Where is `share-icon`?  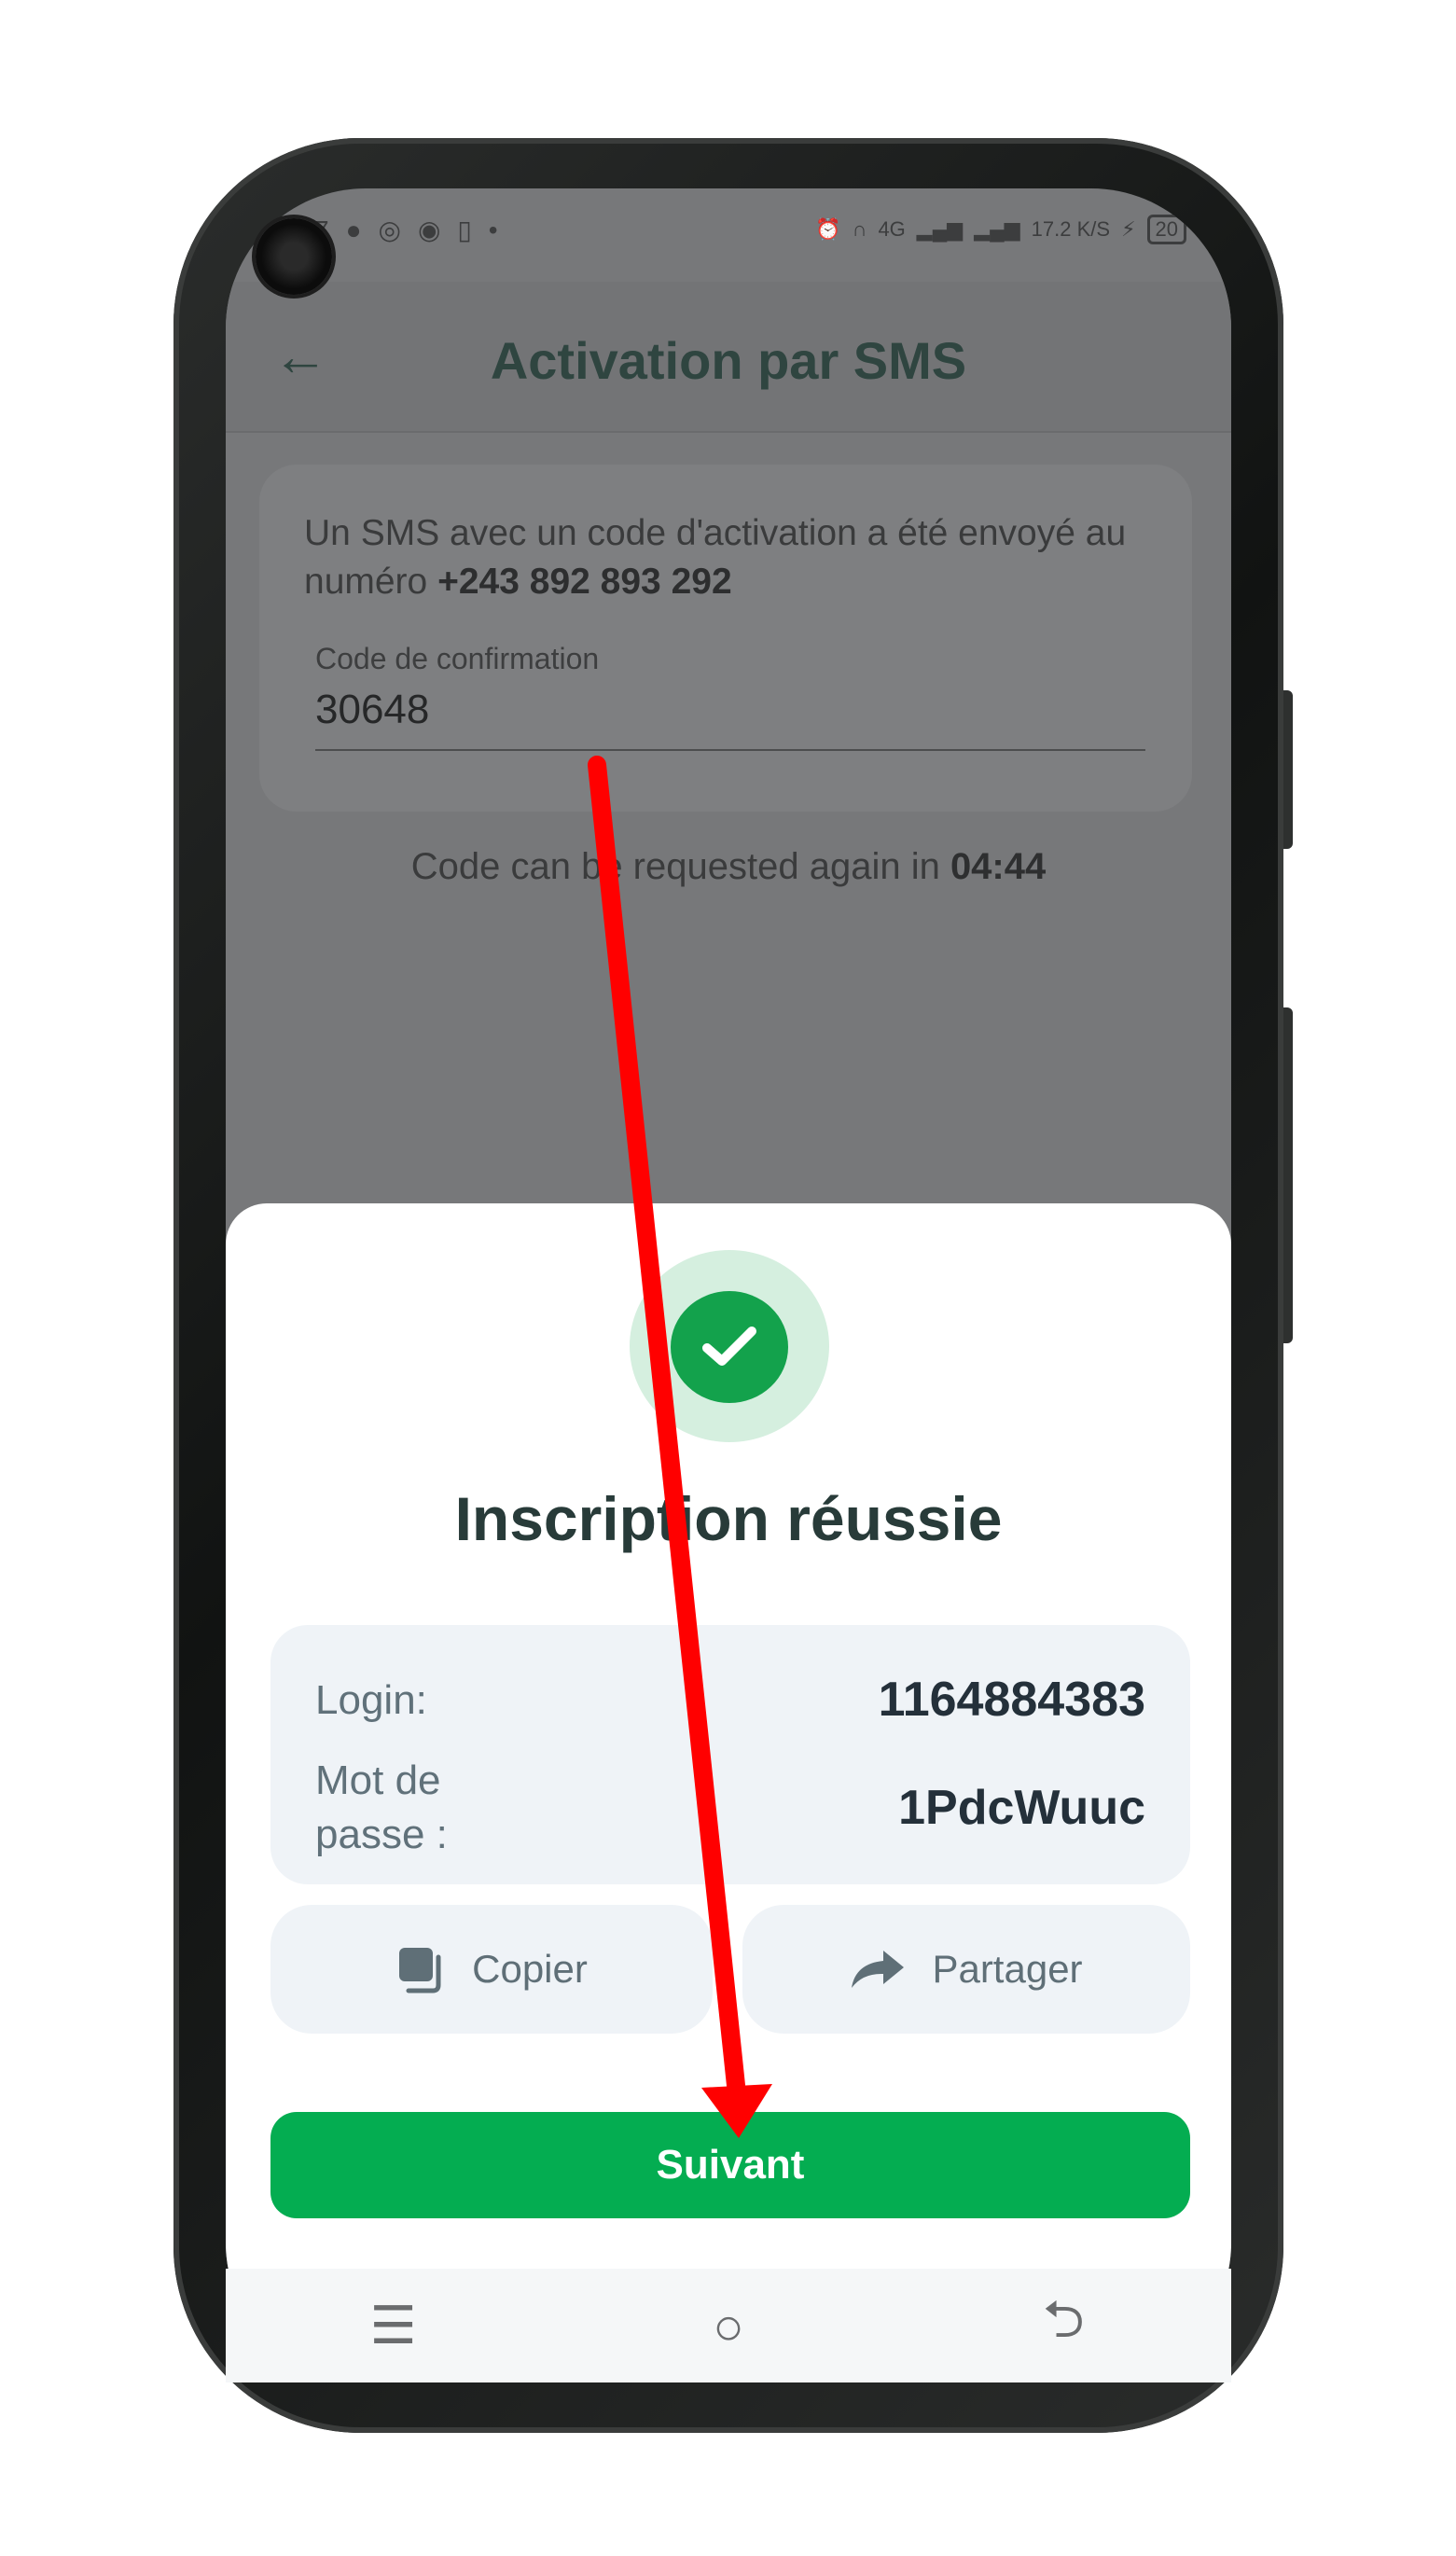 share-icon is located at coordinates (878, 1969).